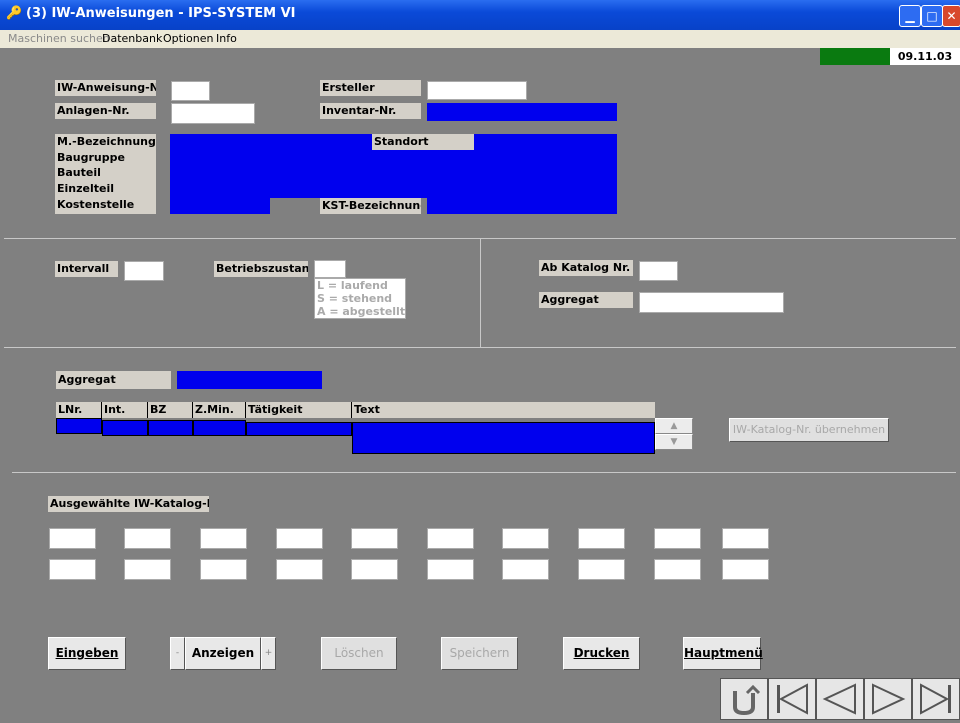  I want to click on col-lnr: LNr., so click(79, 410).